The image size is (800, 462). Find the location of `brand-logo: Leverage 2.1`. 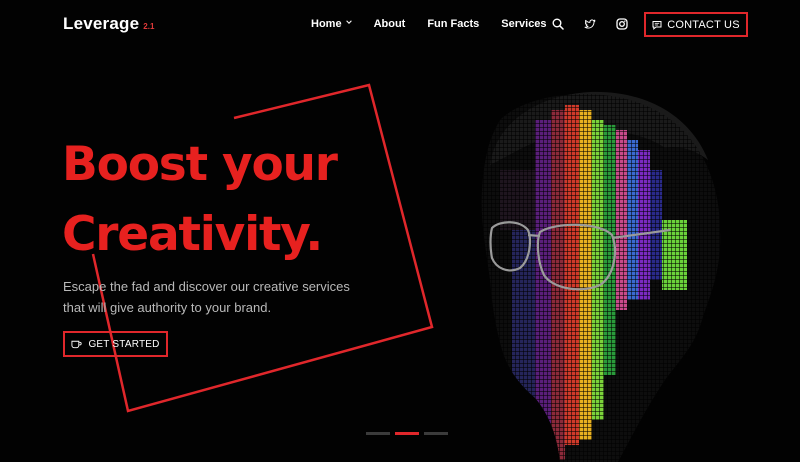

brand-logo: Leverage 2.1 is located at coordinates (108, 24).